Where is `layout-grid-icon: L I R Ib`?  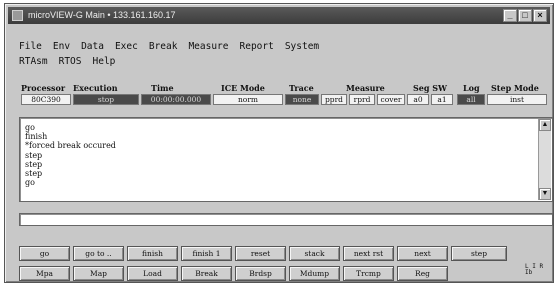
layout-grid-icon: L I R Ib is located at coordinates (539, 273).